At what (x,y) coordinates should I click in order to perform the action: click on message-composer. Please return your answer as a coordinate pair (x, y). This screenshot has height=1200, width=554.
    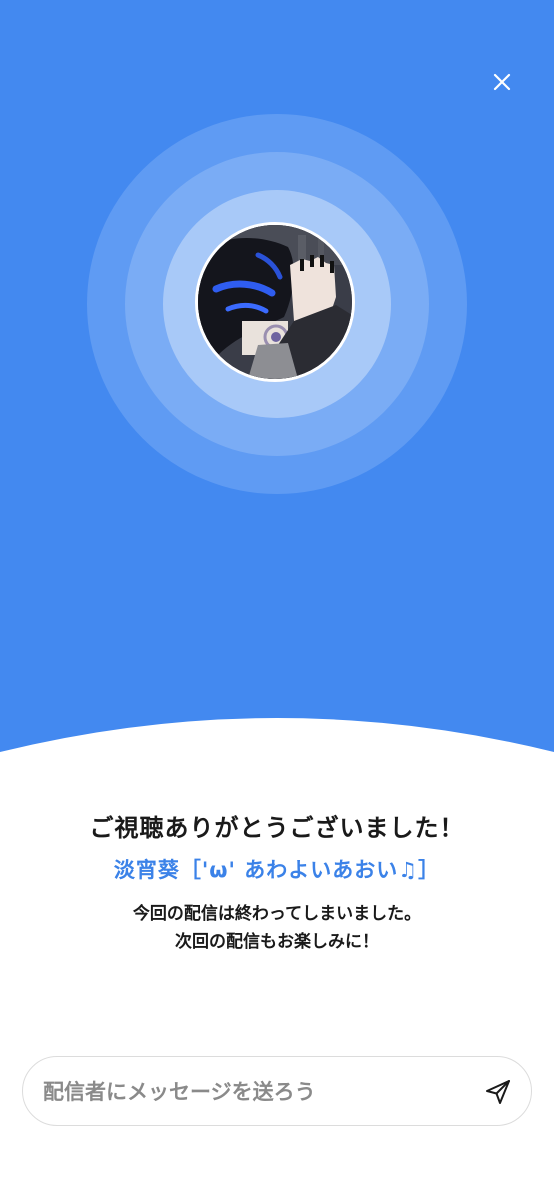
    Looking at the image, I should click on (277, 1091).